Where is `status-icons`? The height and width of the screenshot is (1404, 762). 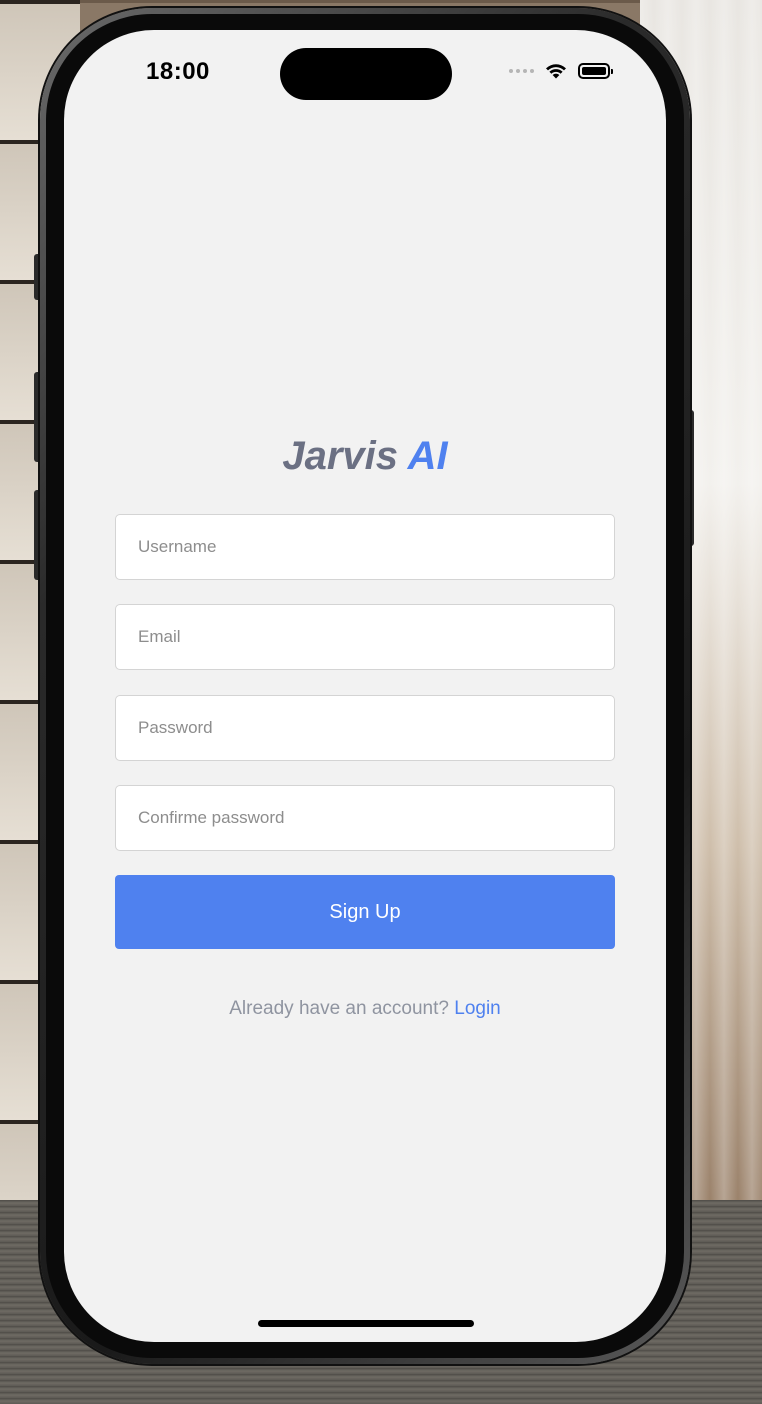 status-icons is located at coordinates (561, 71).